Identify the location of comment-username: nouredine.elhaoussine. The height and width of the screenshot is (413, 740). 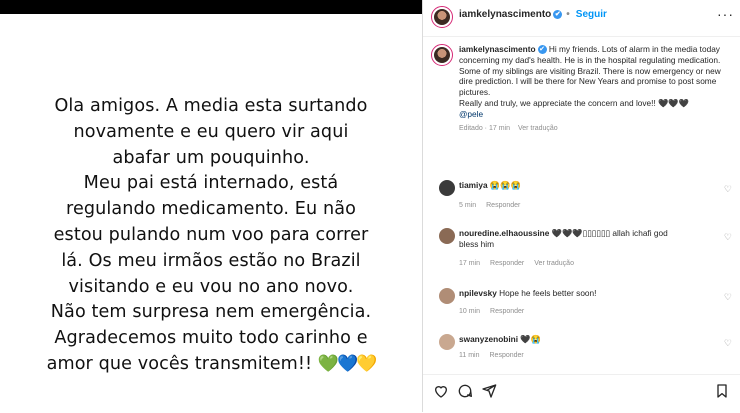
(504, 233).